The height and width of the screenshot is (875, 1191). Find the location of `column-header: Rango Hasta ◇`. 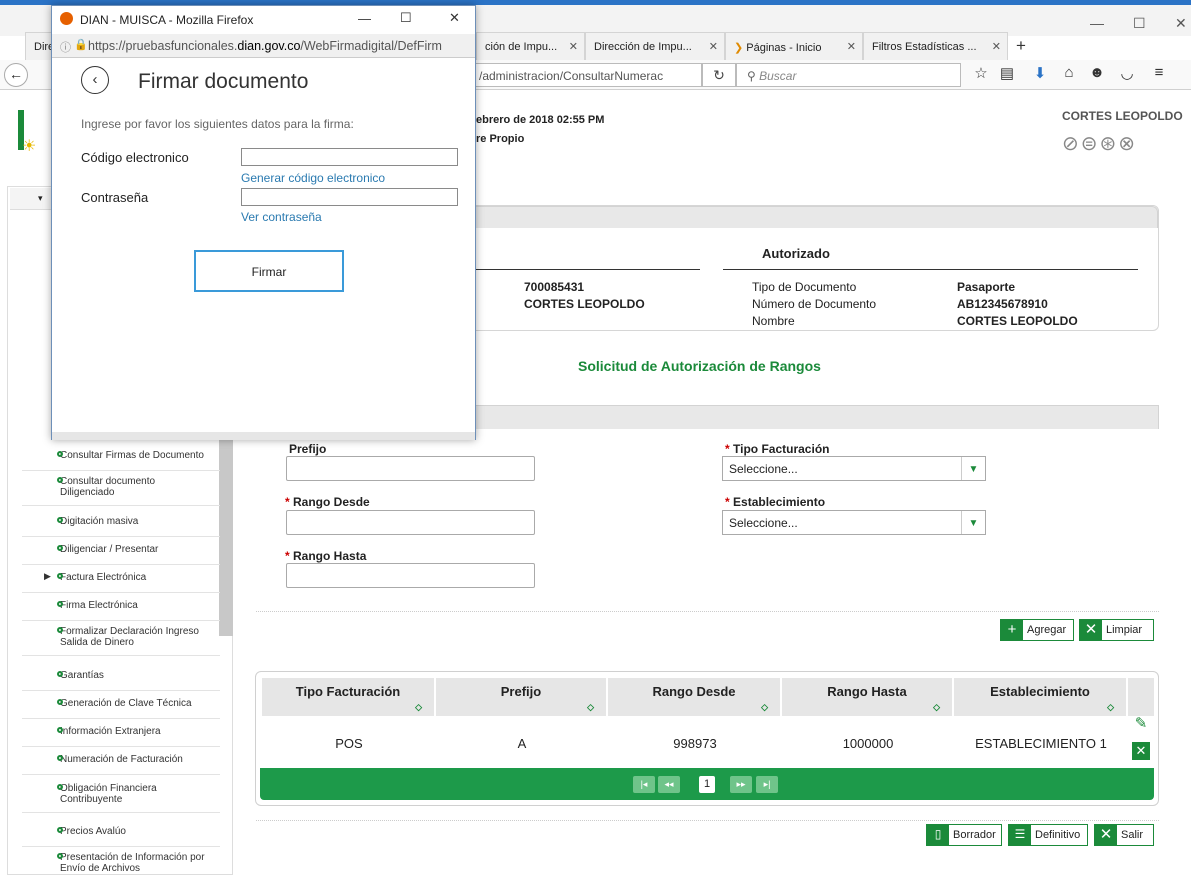

column-header: Rango Hasta ◇ is located at coordinates (868, 697).